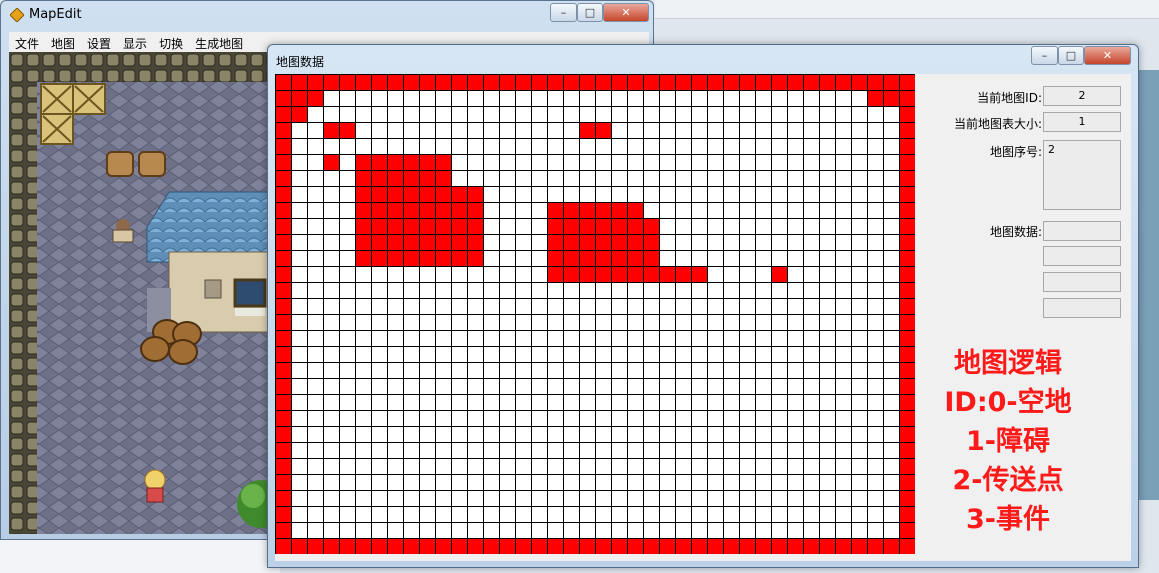  Describe the element at coordinates (1044, 55) in the screenshot. I see `minimize-button: –` at that location.